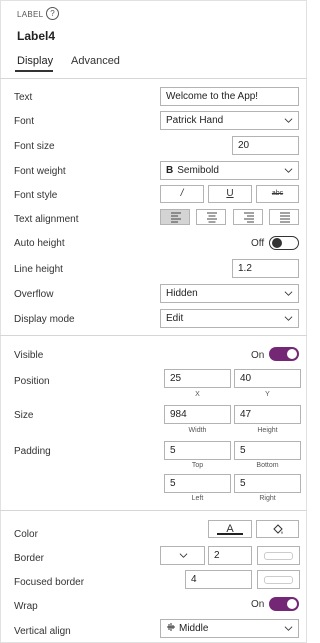  Describe the element at coordinates (34, 71) in the screenshot. I see `tab-display-underline` at that location.